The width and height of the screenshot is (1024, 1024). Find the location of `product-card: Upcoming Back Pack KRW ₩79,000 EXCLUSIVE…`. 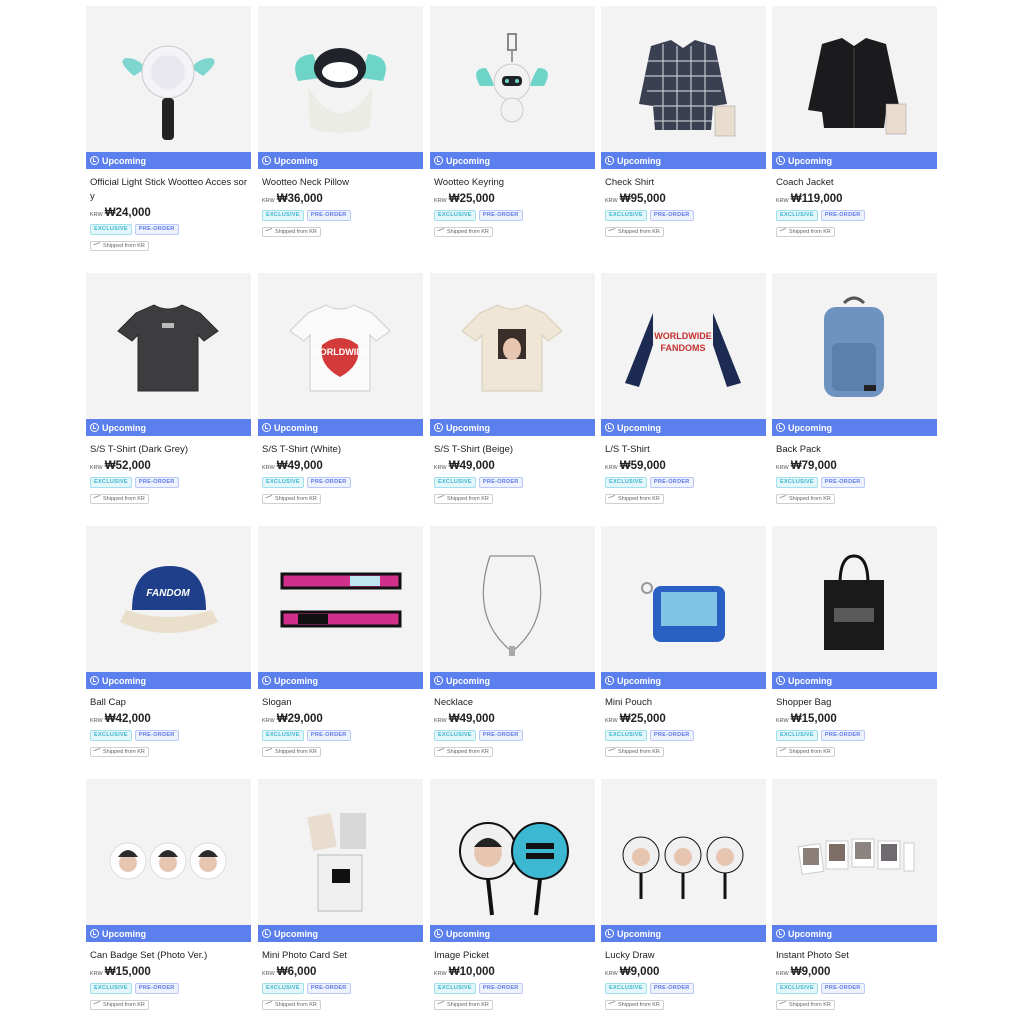

product-card: Upcoming Back Pack KRW ₩79,000 EXCLUSIVE… is located at coordinates (854, 389).